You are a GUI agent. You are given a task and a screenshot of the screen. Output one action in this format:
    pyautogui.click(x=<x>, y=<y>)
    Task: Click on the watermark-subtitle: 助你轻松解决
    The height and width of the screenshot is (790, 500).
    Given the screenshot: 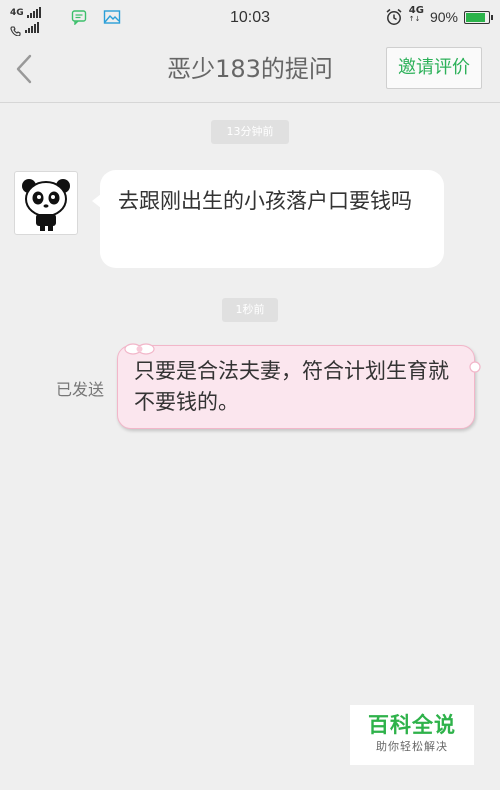 What is the action you would take?
    pyautogui.click(x=412, y=746)
    